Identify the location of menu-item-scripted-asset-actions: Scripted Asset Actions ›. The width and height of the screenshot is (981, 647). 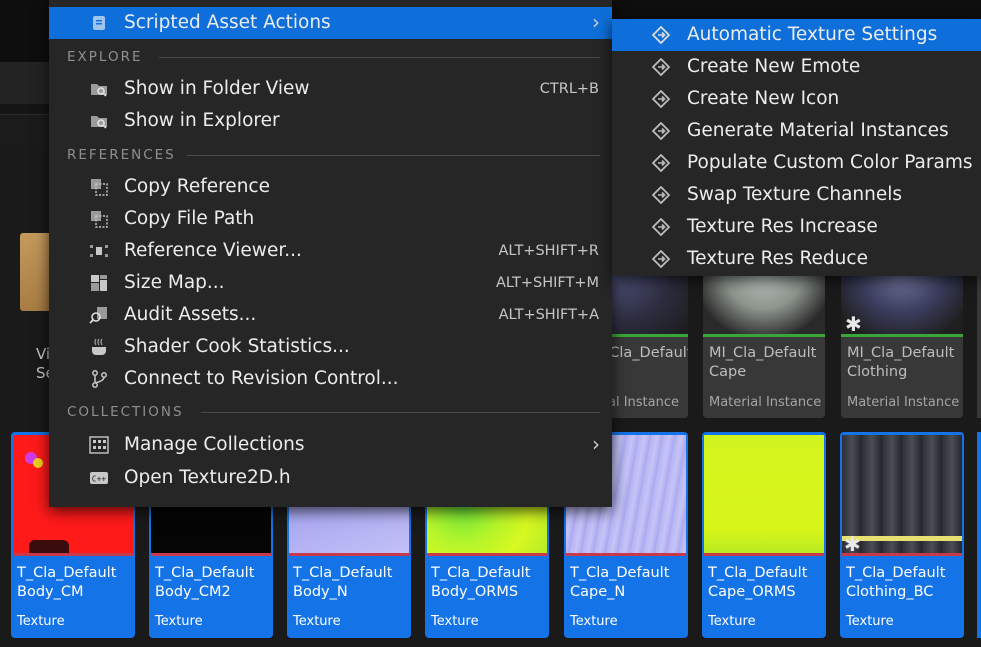
(330, 23).